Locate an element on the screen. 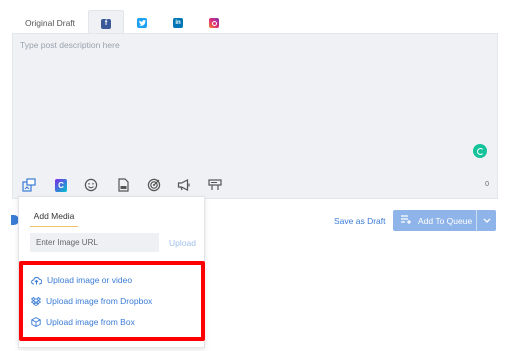  gif-icon is located at coordinates (123, 185).